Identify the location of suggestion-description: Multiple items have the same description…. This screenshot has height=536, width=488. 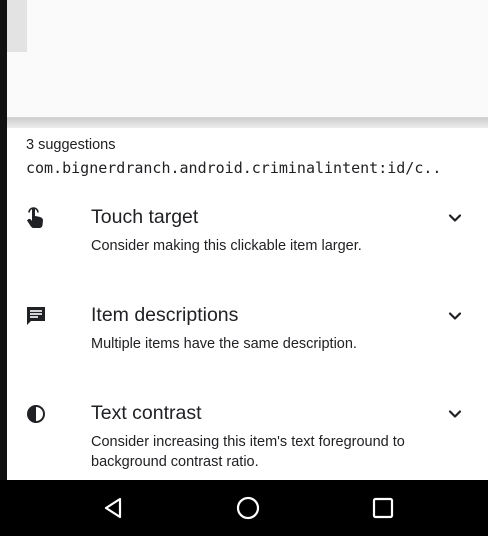
(224, 344).